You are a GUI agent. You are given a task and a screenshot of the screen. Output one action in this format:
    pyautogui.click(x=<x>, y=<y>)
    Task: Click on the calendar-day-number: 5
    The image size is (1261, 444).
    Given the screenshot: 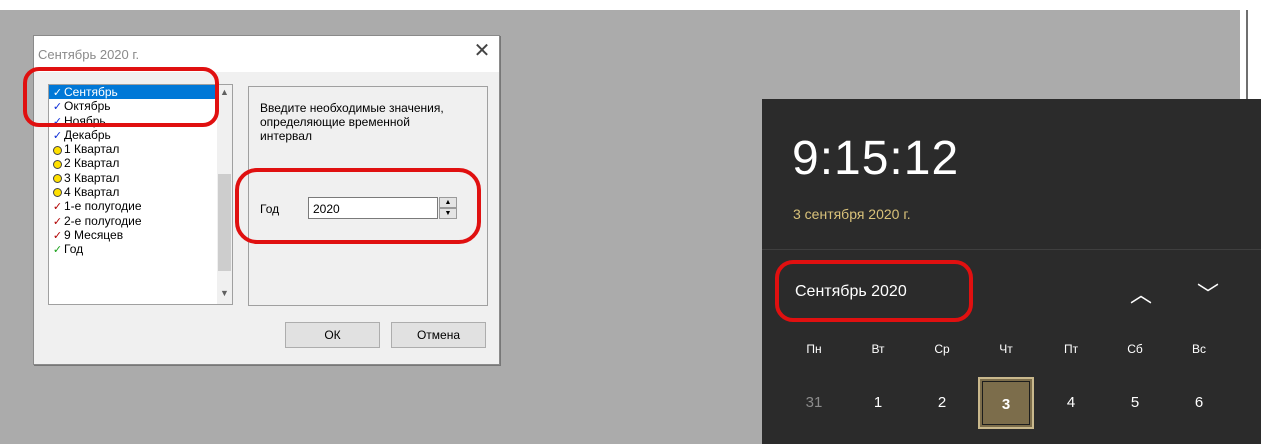 What is the action you would take?
    pyautogui.click(x=1135, y=402)
    